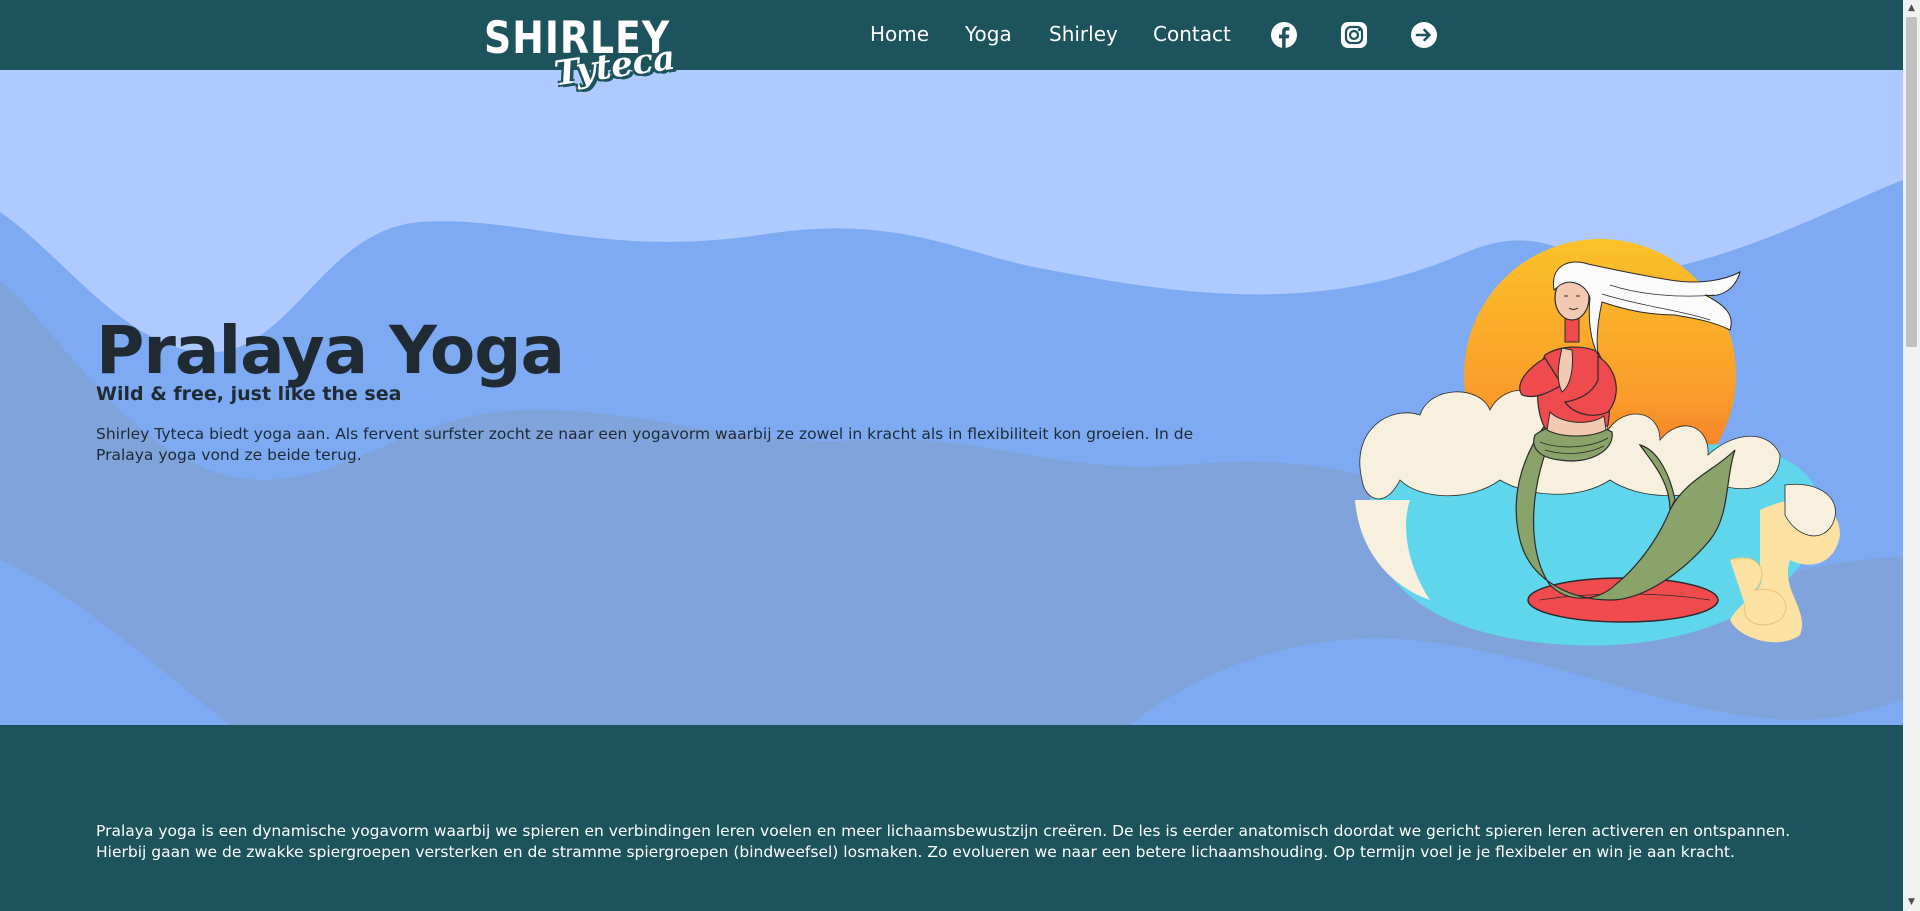 Image resolution: width=1920 pixels, height=911 pixels. I want to click on nav-item-home: Home, so click(899, 34).